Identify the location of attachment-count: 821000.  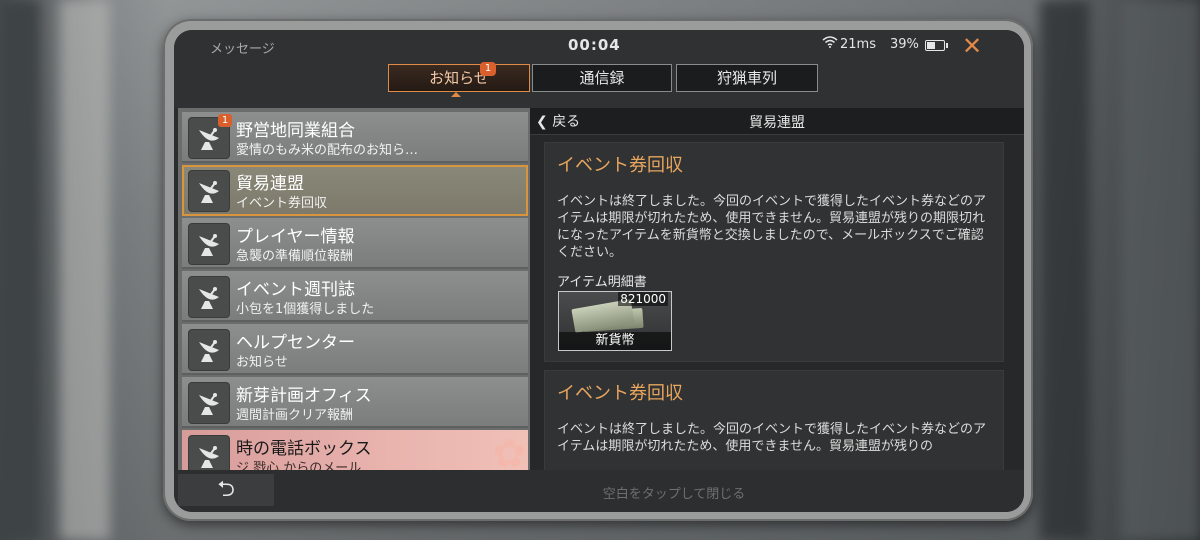
(643, 299).